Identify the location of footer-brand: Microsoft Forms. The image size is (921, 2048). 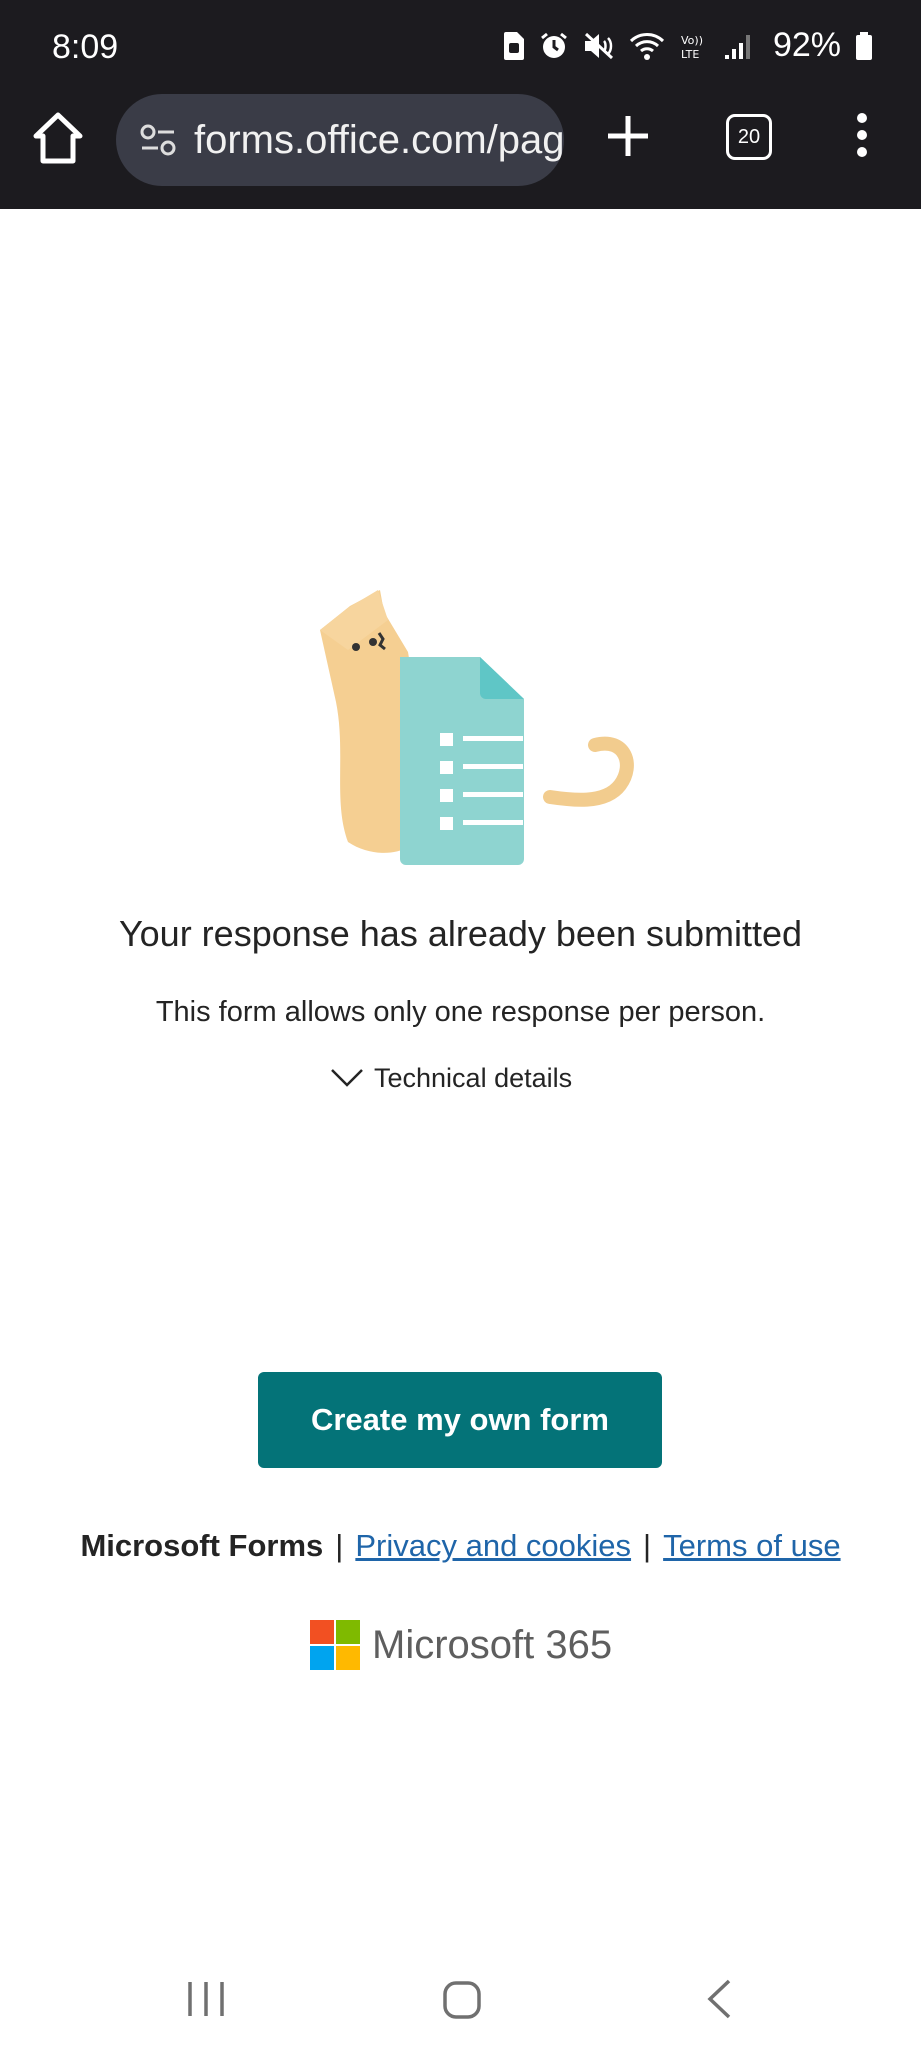
(202, 1545).